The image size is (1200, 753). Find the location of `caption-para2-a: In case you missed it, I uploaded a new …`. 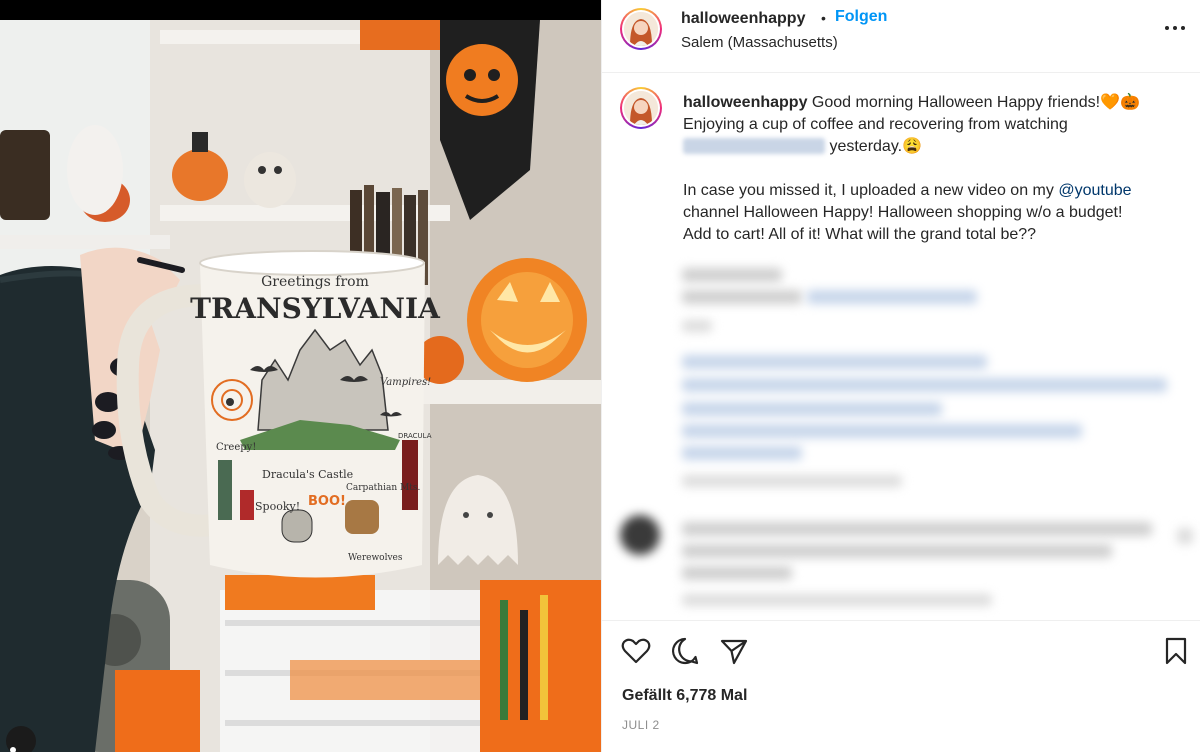

caption-para2-a: In case you missed it, I uploaded a new … is located at coordinates (871, 190).